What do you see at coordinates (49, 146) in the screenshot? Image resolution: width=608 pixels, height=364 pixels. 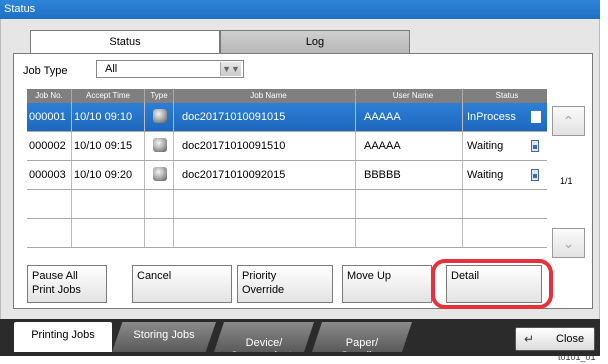 I see `cell-job-no: 000002` at bounding box center [49, 146].